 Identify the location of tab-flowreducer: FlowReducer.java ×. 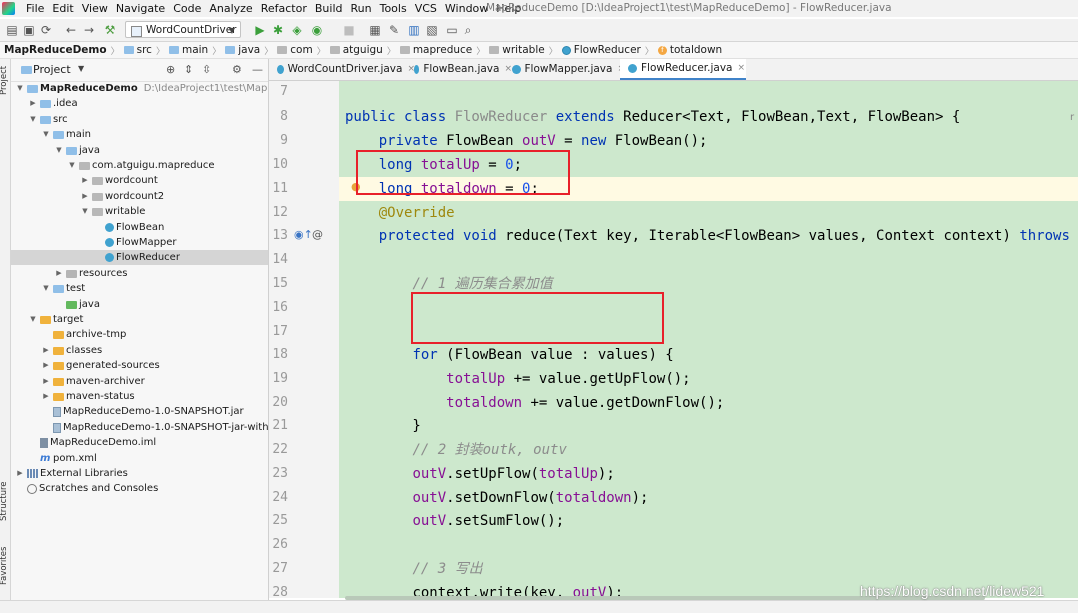
(683, 69).